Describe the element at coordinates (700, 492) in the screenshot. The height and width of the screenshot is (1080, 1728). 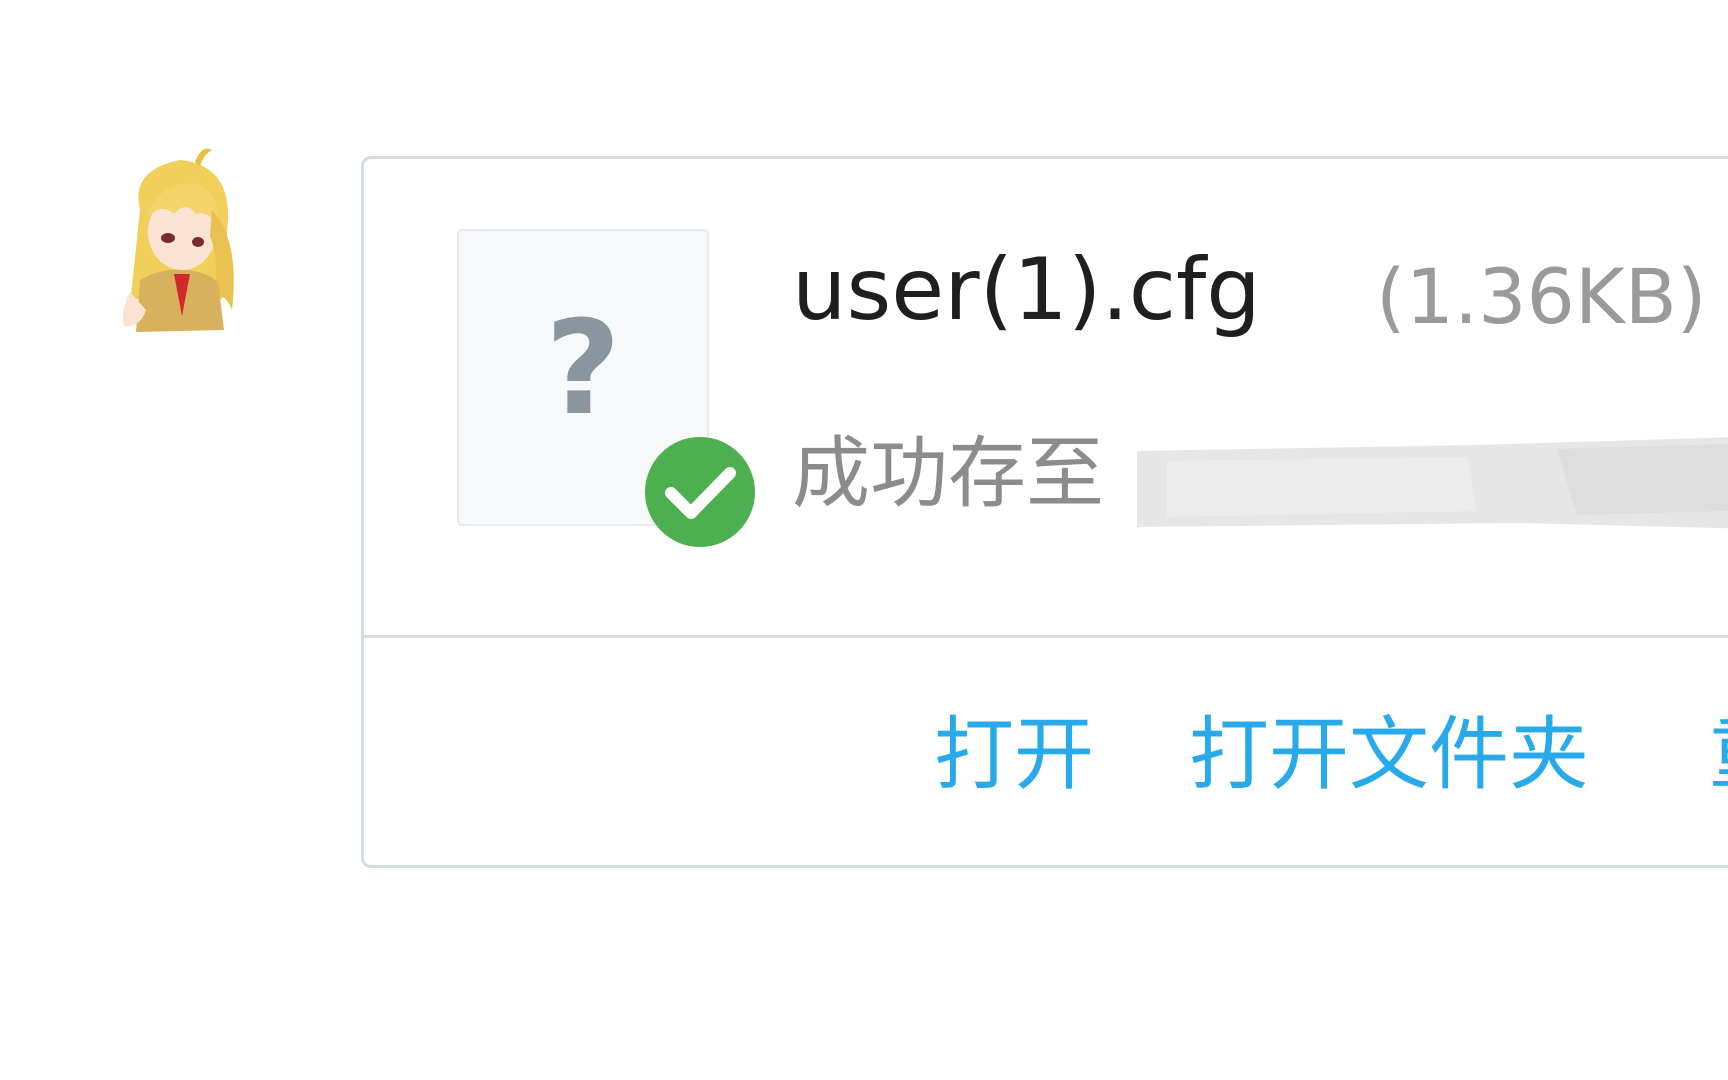
I see `check-circle-icon` at that location.